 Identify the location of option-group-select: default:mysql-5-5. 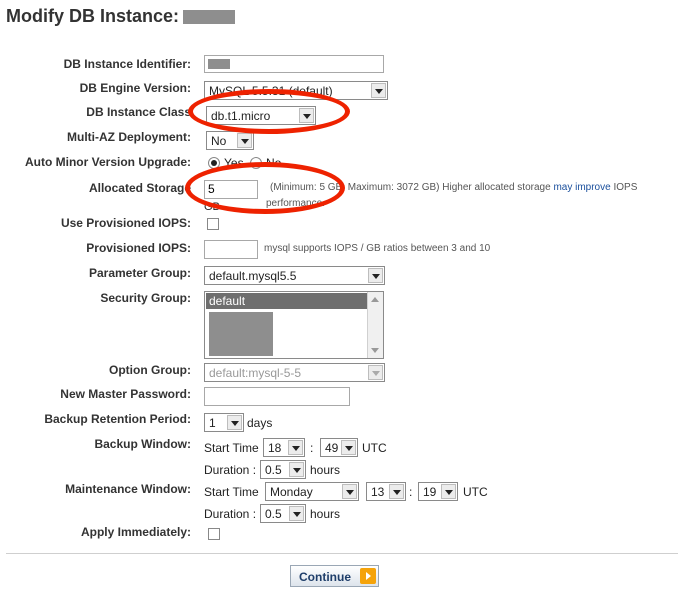
(294, 372).